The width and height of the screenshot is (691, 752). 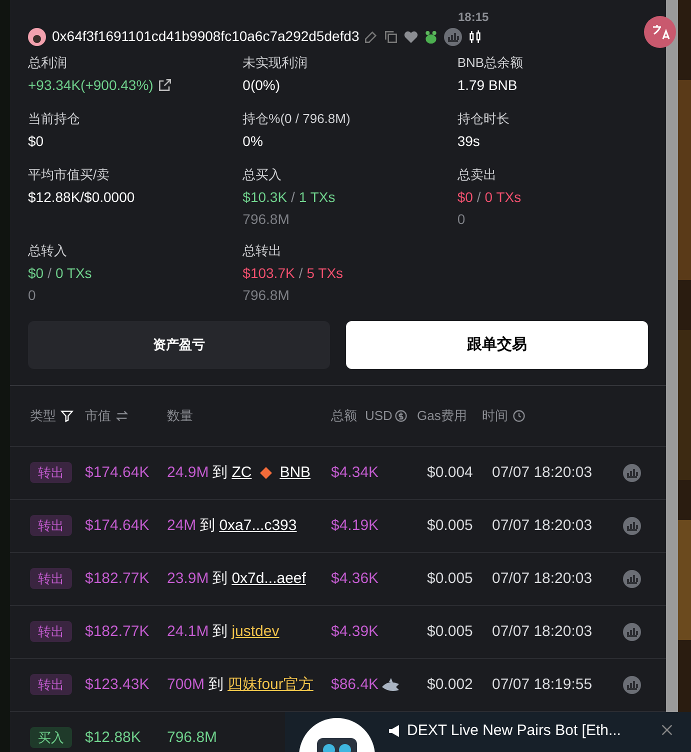 I want to click on frog-icon, so click(x=431, y=36).